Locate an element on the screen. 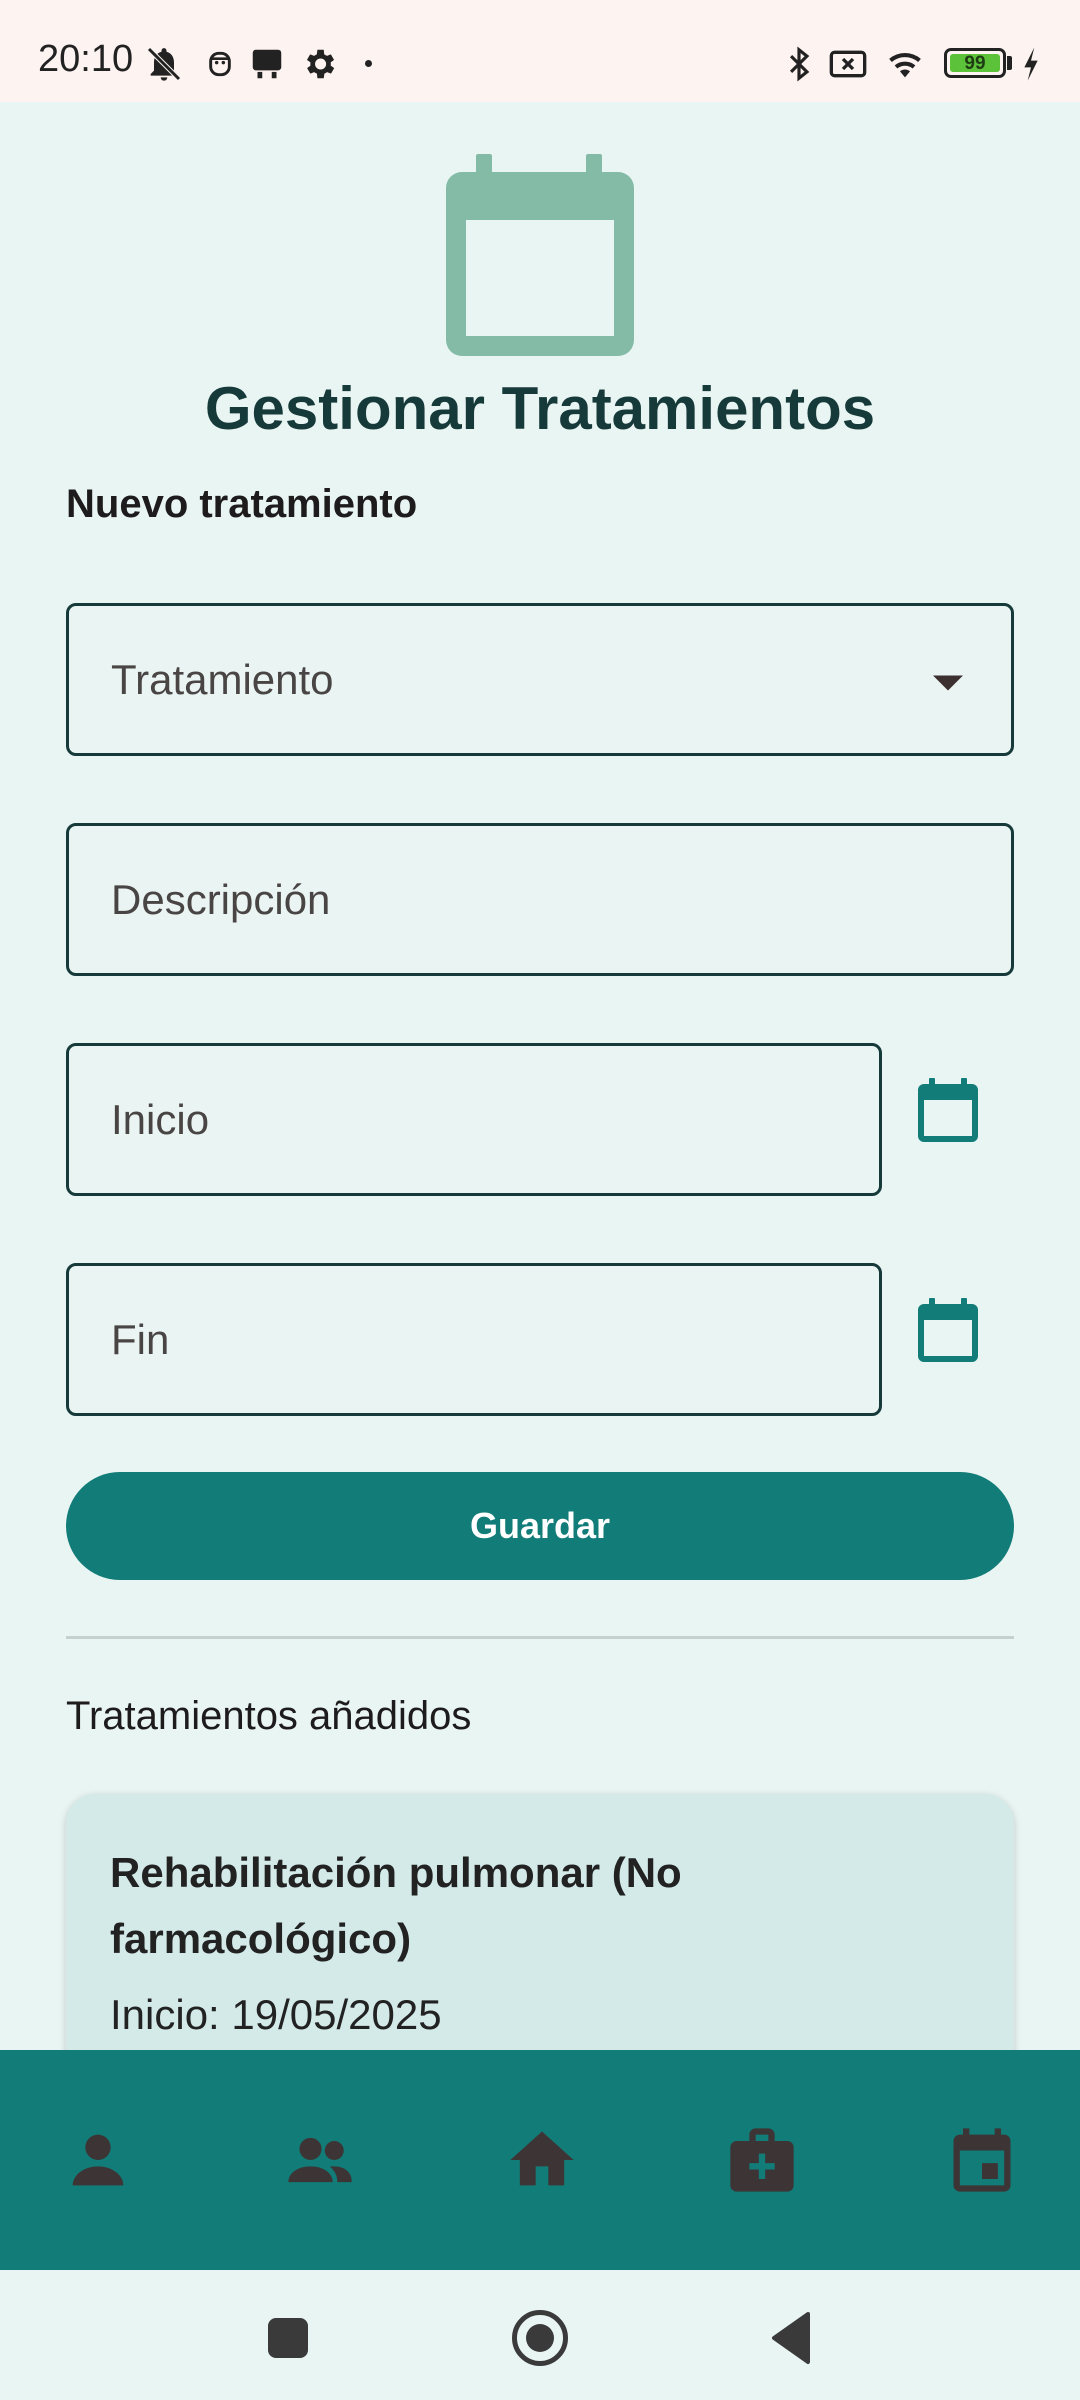 This screenshot has height=2400, width=1080. back-button is located at coordinates (790, 2338).